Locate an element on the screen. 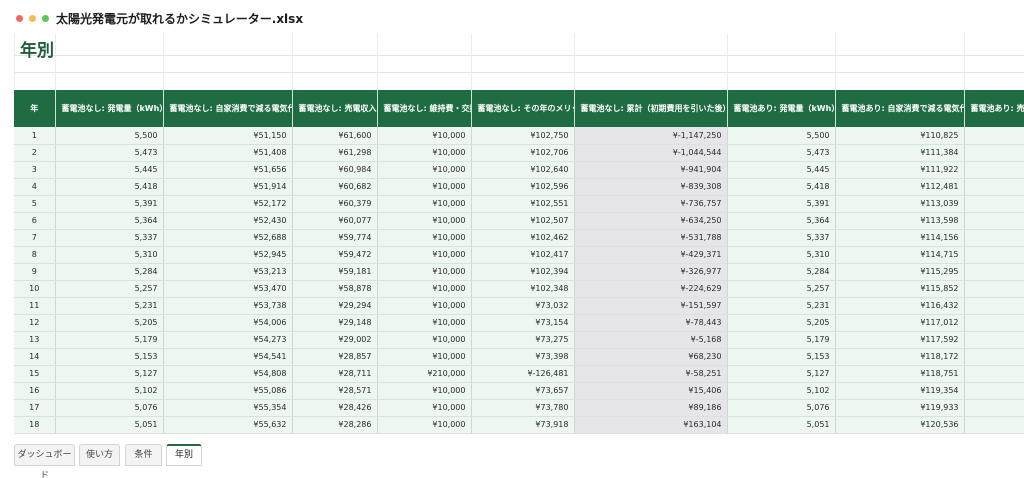  tab-conditions: 条件 is located at coordinates (143, 455).